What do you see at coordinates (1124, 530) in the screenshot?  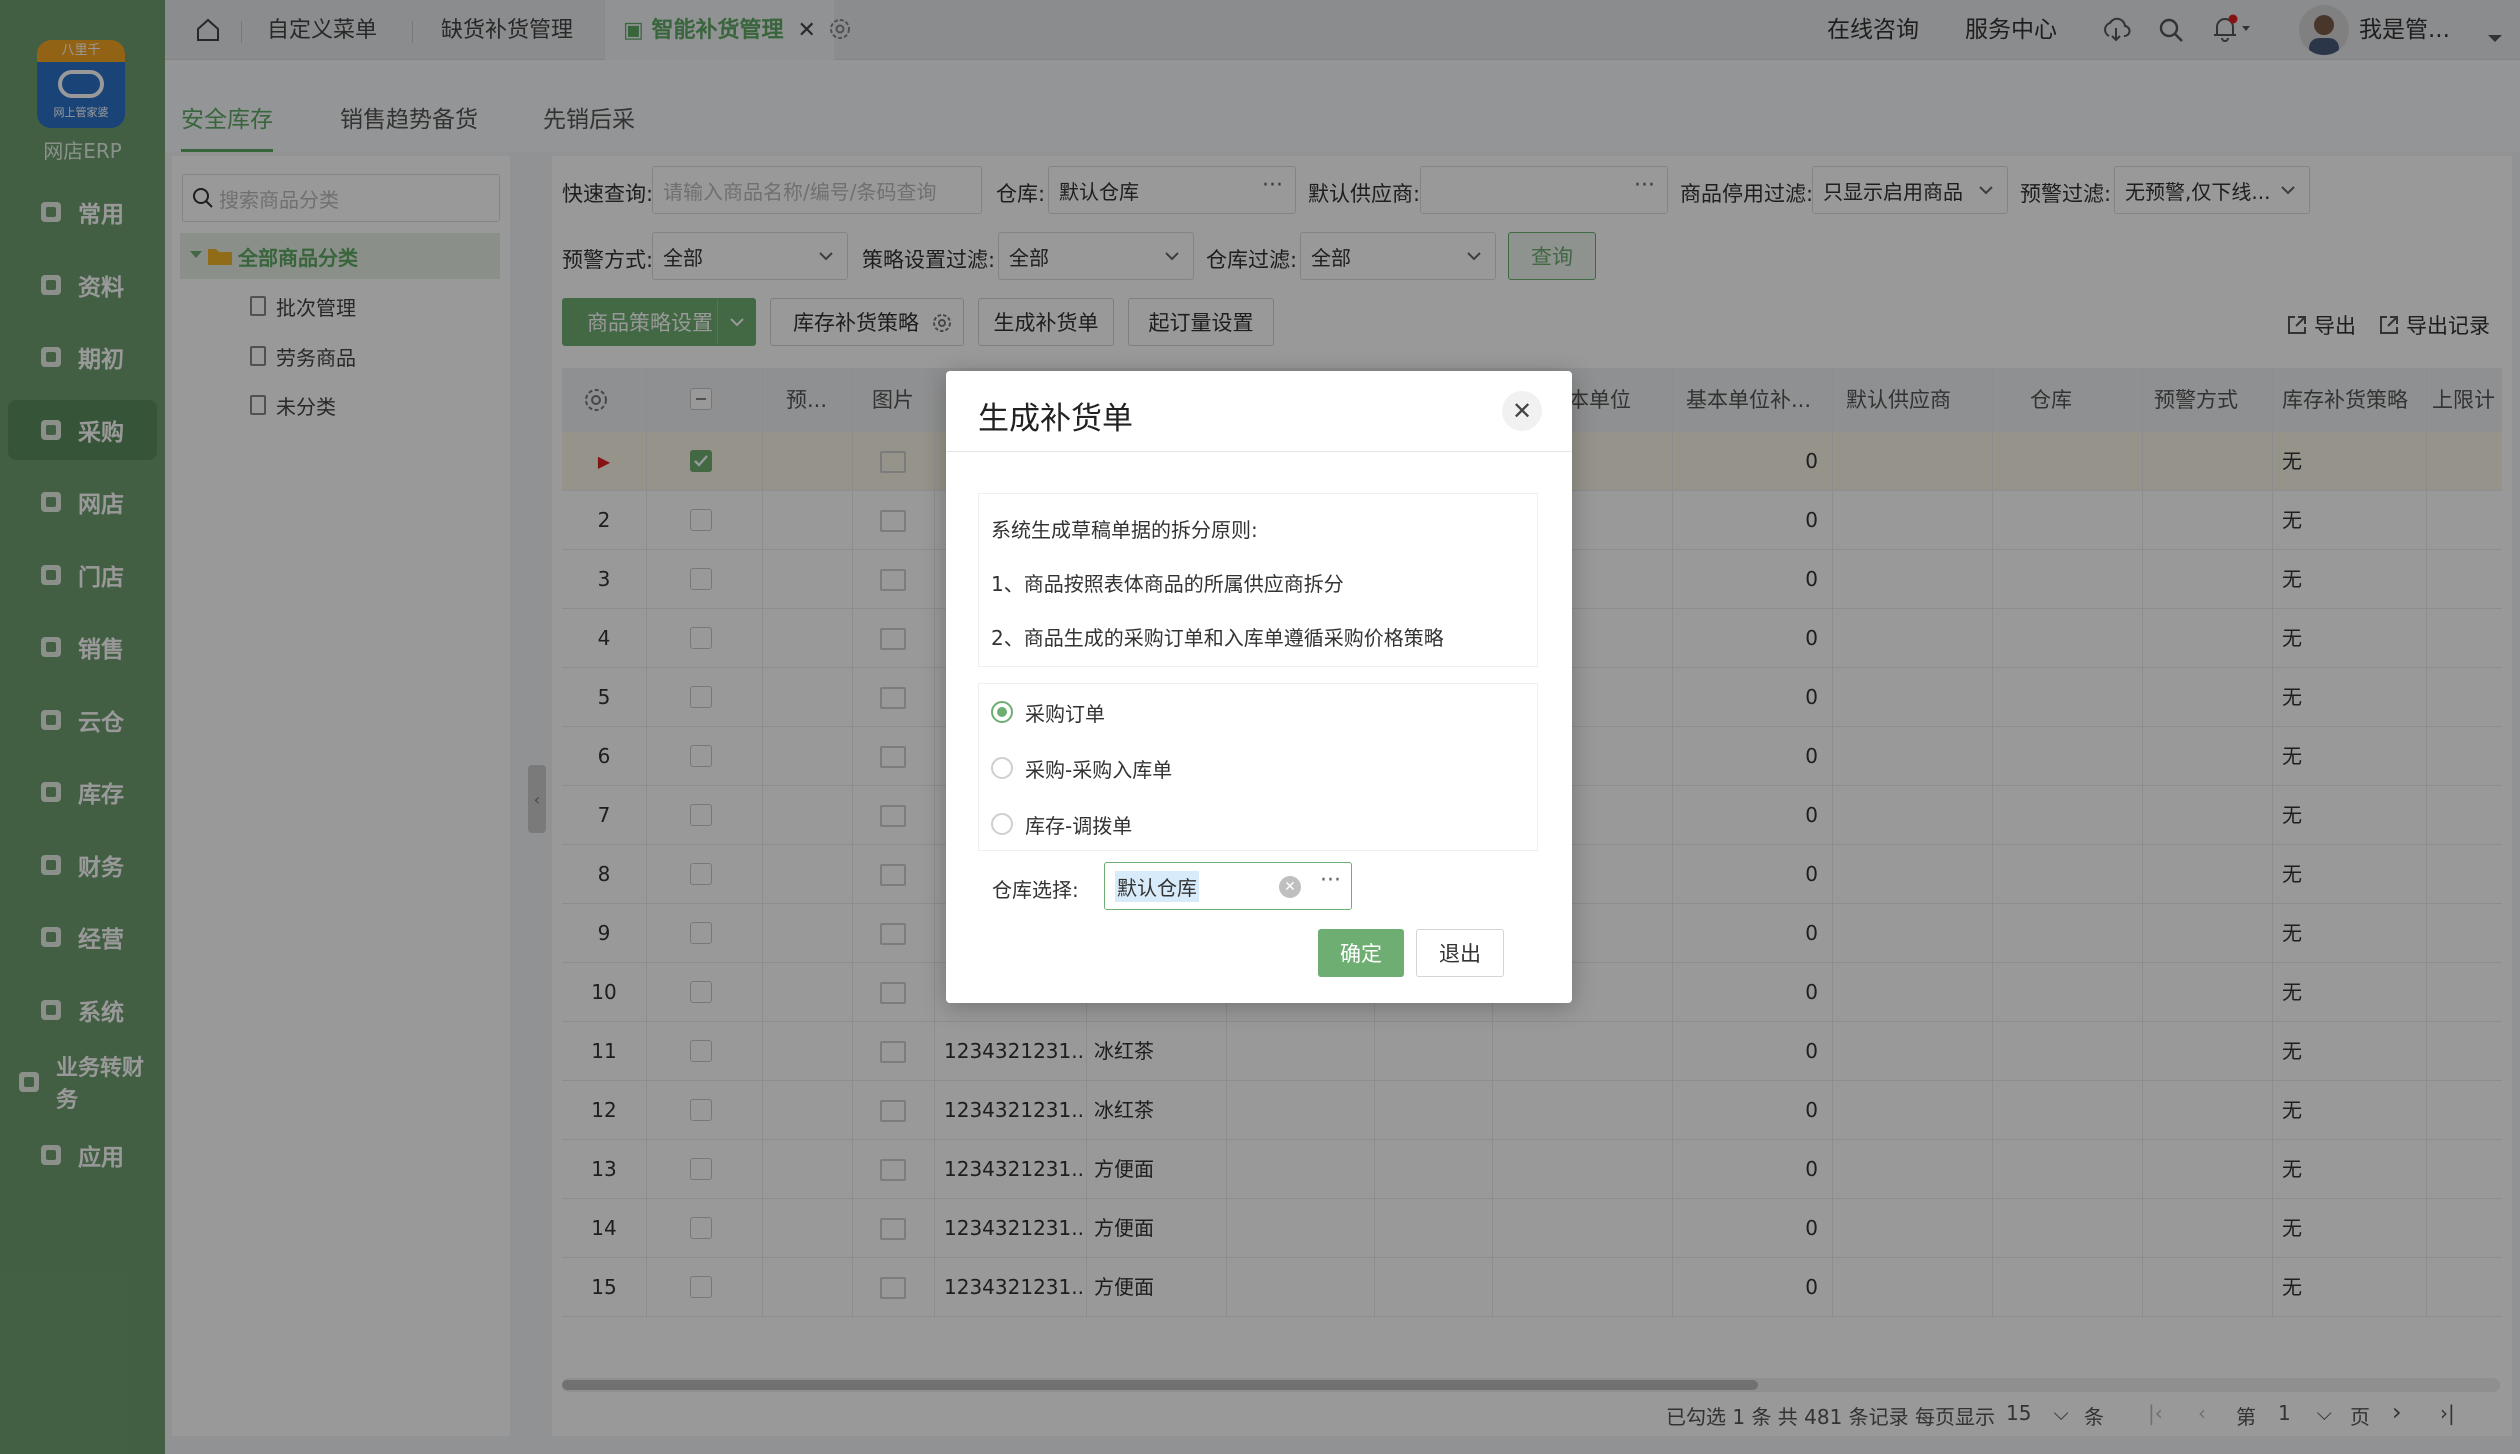 I see `rule-title: 系统生成草稿单据的拆分原则:` at bounding box center [1124, 530].